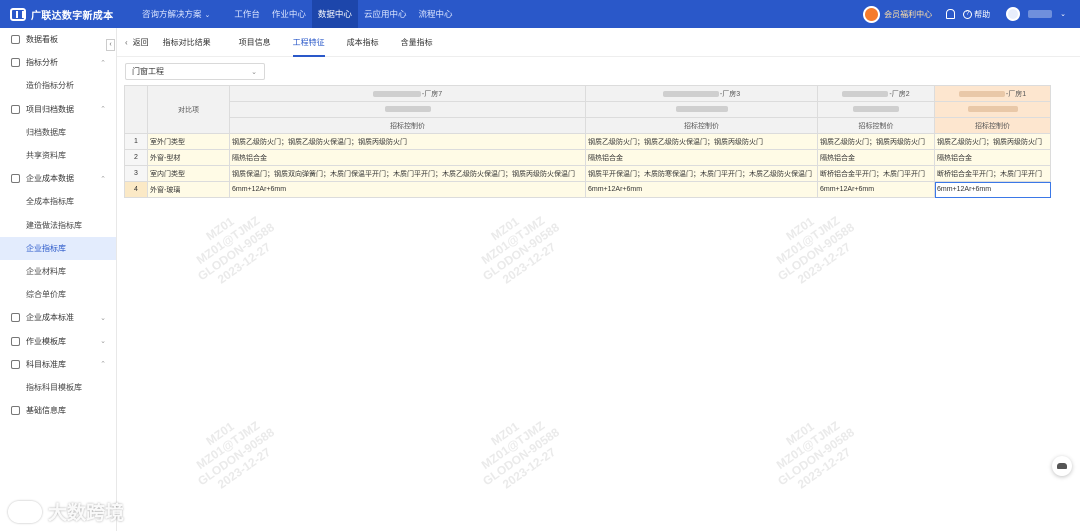  I want to click on nav-cloud-apps: 云应用中心, so click(385, 14).